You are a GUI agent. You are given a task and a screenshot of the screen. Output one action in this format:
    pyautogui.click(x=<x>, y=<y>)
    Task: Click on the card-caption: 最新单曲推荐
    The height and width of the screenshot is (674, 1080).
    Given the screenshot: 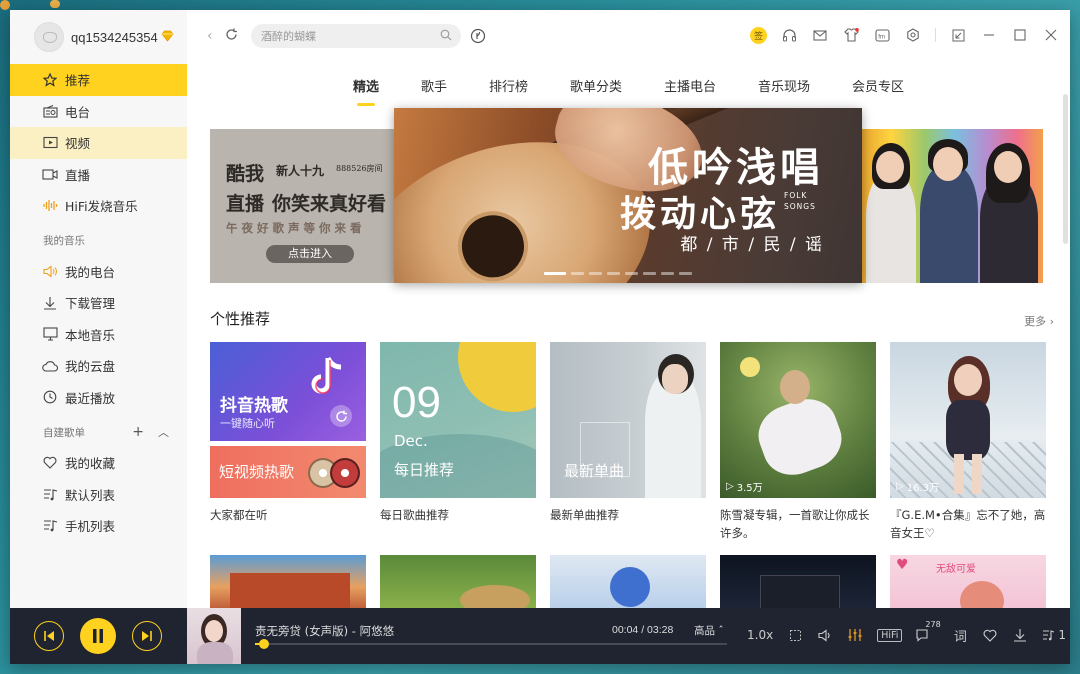 What is the action you would take?
    pyautogui.click(x=628, y=515)
    